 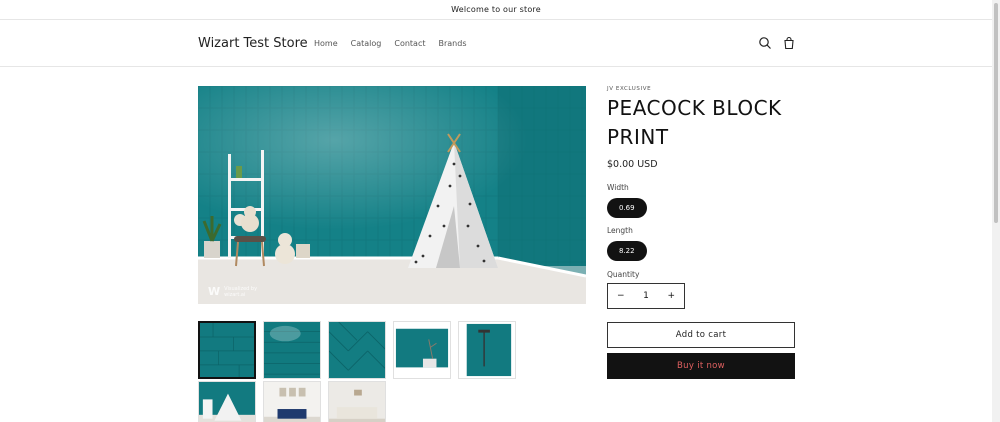 I want to click on quantity-stepper: − 1 +, so click(x=646, y=296).